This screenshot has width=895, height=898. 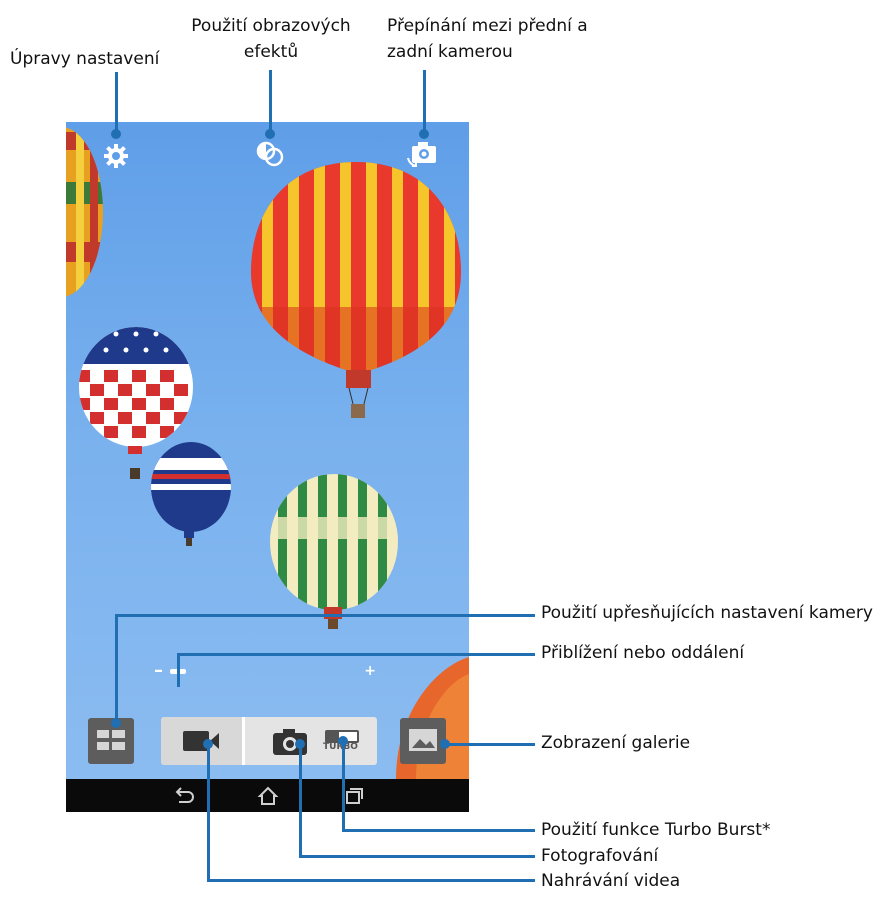 What do you see at coordinates (271, 39) in the screenshot?
I see `callout-effects-label: Použití obrazových efektů` at bounding box center [271, 39].